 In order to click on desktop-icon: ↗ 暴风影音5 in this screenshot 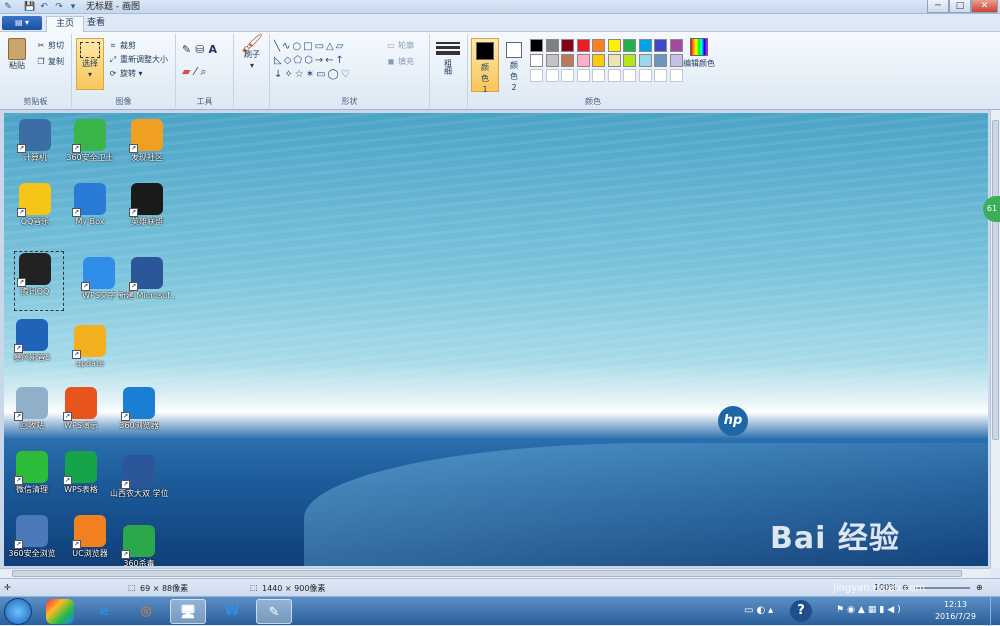, I will do `click(32, 341)`.